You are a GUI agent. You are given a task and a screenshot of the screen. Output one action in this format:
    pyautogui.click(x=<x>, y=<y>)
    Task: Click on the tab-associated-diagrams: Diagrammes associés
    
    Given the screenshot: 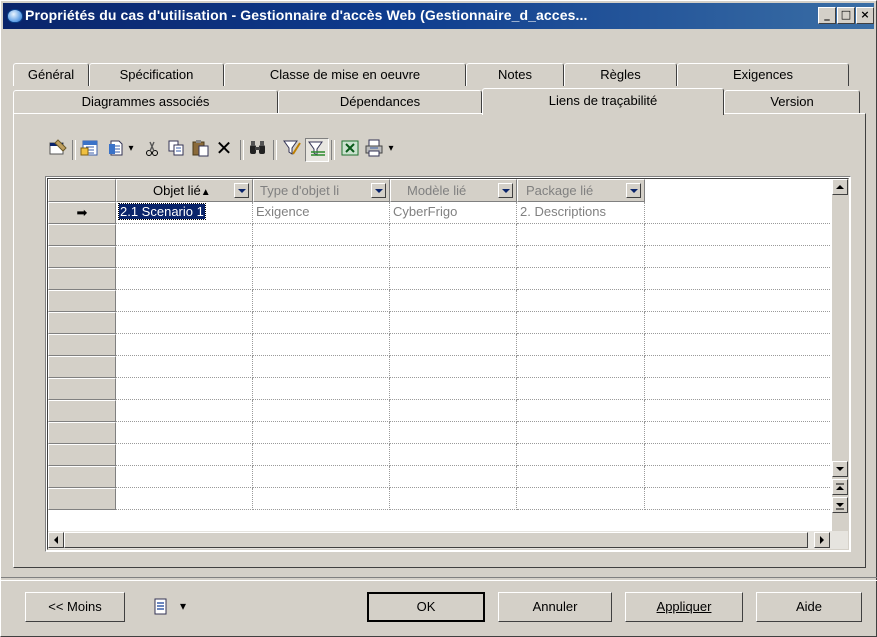 What is the action you would take?
    pyautogui.click(x=145, y=101)
    